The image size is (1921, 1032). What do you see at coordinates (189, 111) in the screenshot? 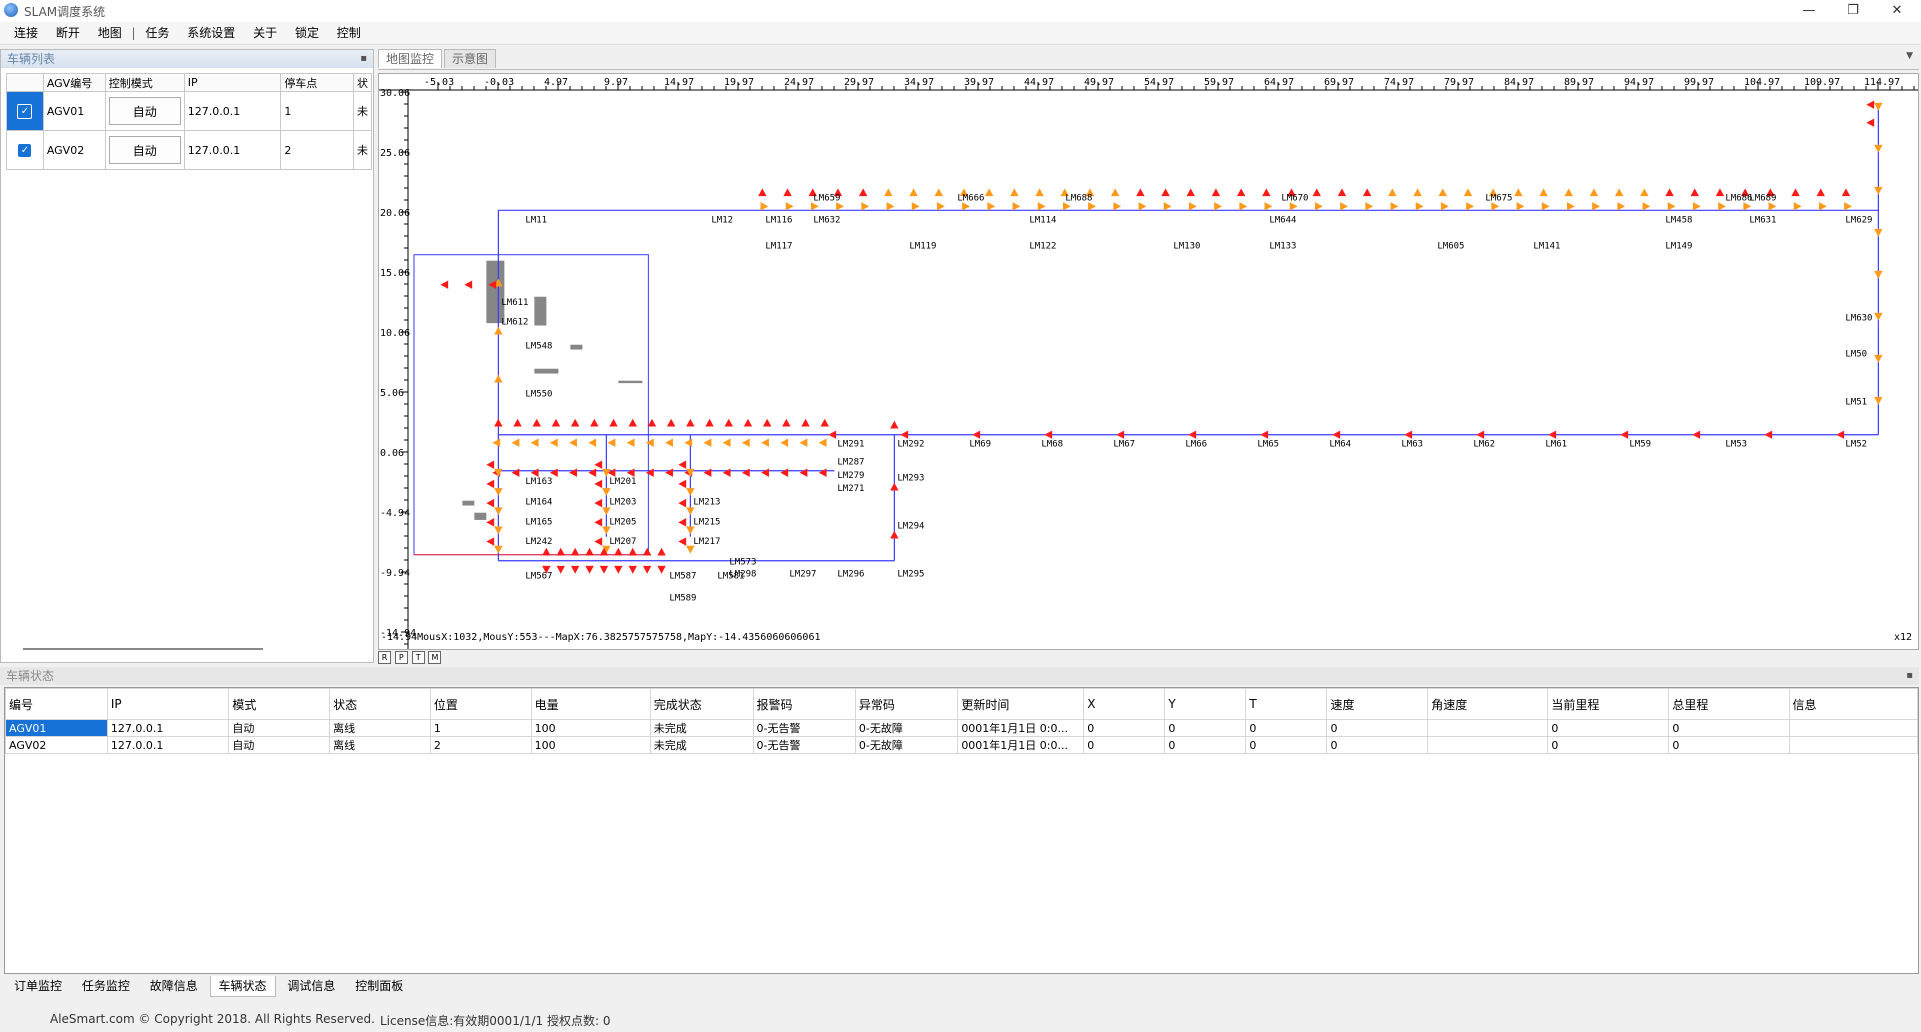
I see `table-row: ✓ AGV01 自动 127.0.0.1 1 未` at bounding box center [189, 111].